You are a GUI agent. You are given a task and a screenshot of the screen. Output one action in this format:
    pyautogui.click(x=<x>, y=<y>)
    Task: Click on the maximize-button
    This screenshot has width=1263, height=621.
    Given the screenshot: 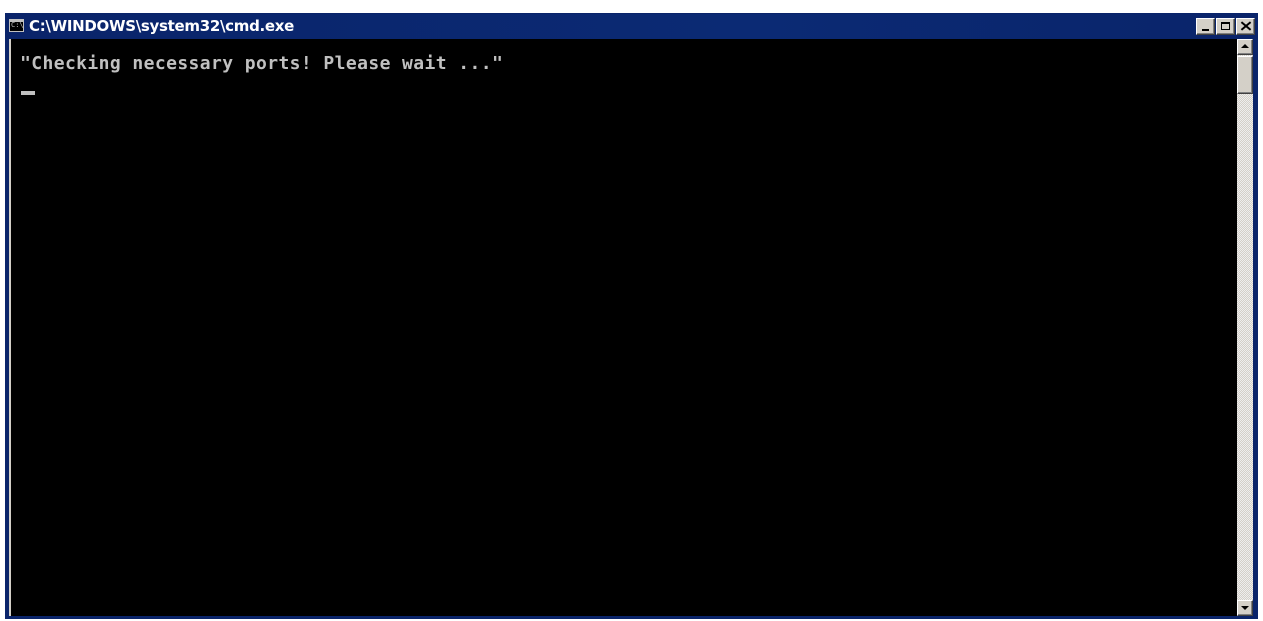 What is the action you would take?
    pyautogui.click(x=1225, y=26)
    